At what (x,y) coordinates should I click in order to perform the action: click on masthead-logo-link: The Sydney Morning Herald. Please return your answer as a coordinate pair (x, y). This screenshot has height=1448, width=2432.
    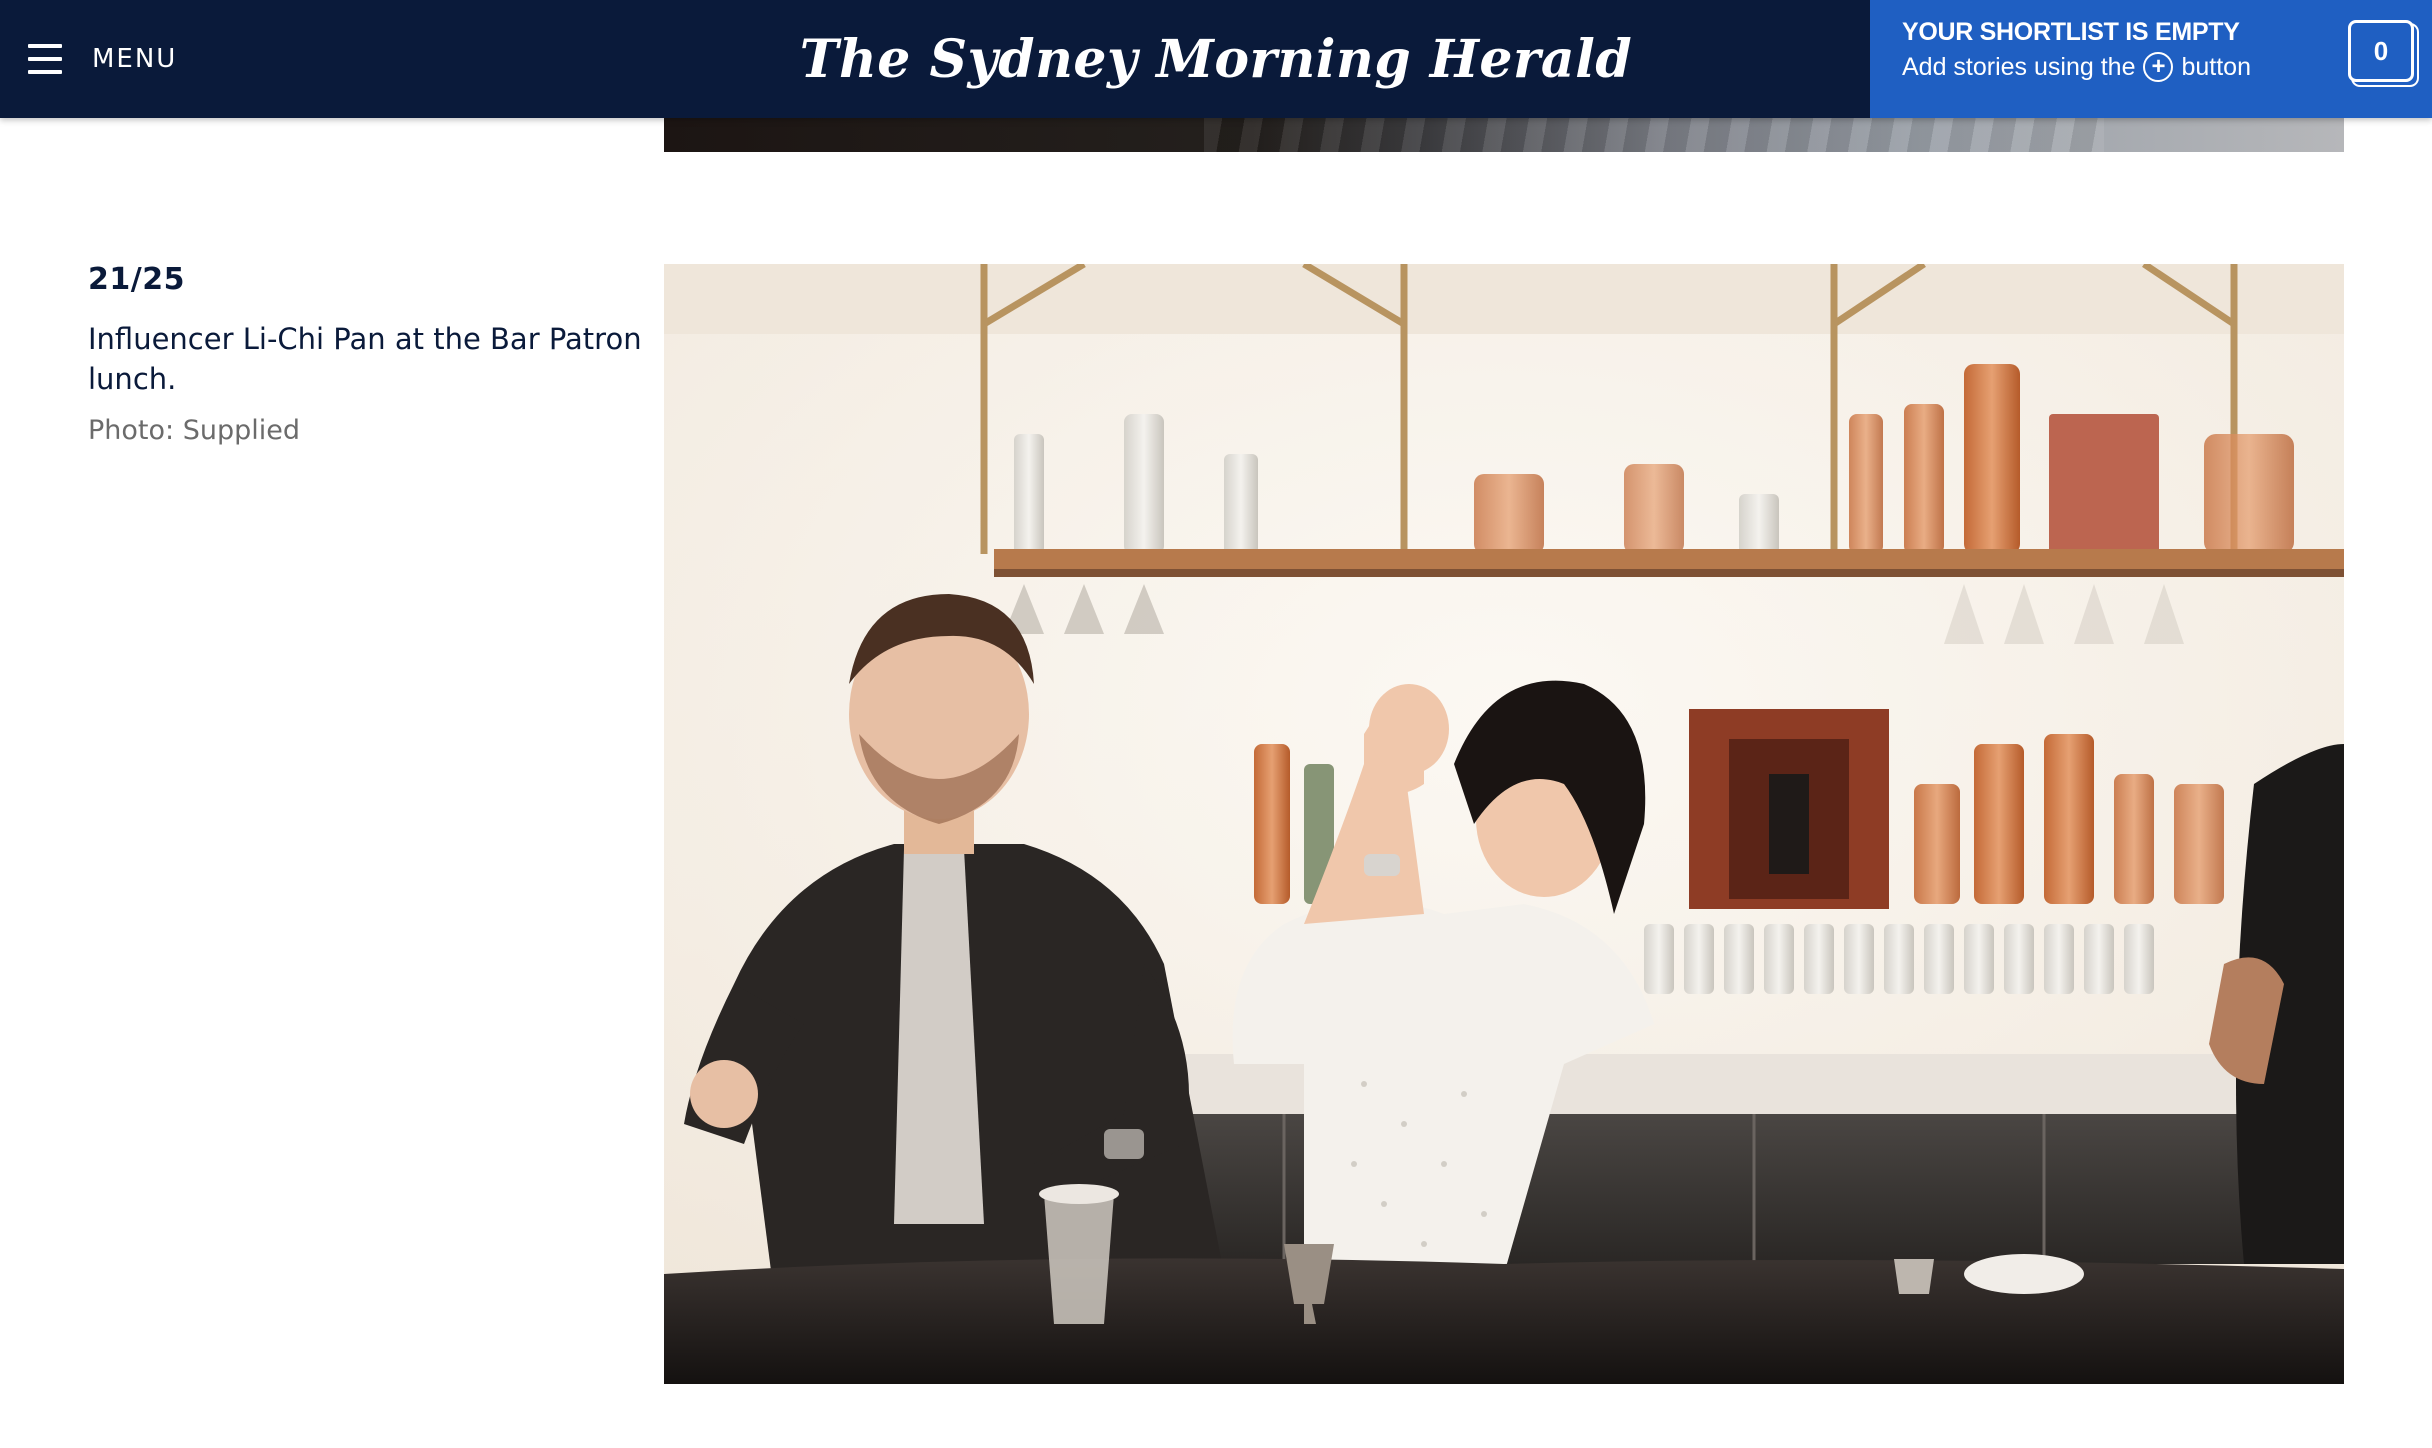
    Looking at the image, I should click on (1216, 59).